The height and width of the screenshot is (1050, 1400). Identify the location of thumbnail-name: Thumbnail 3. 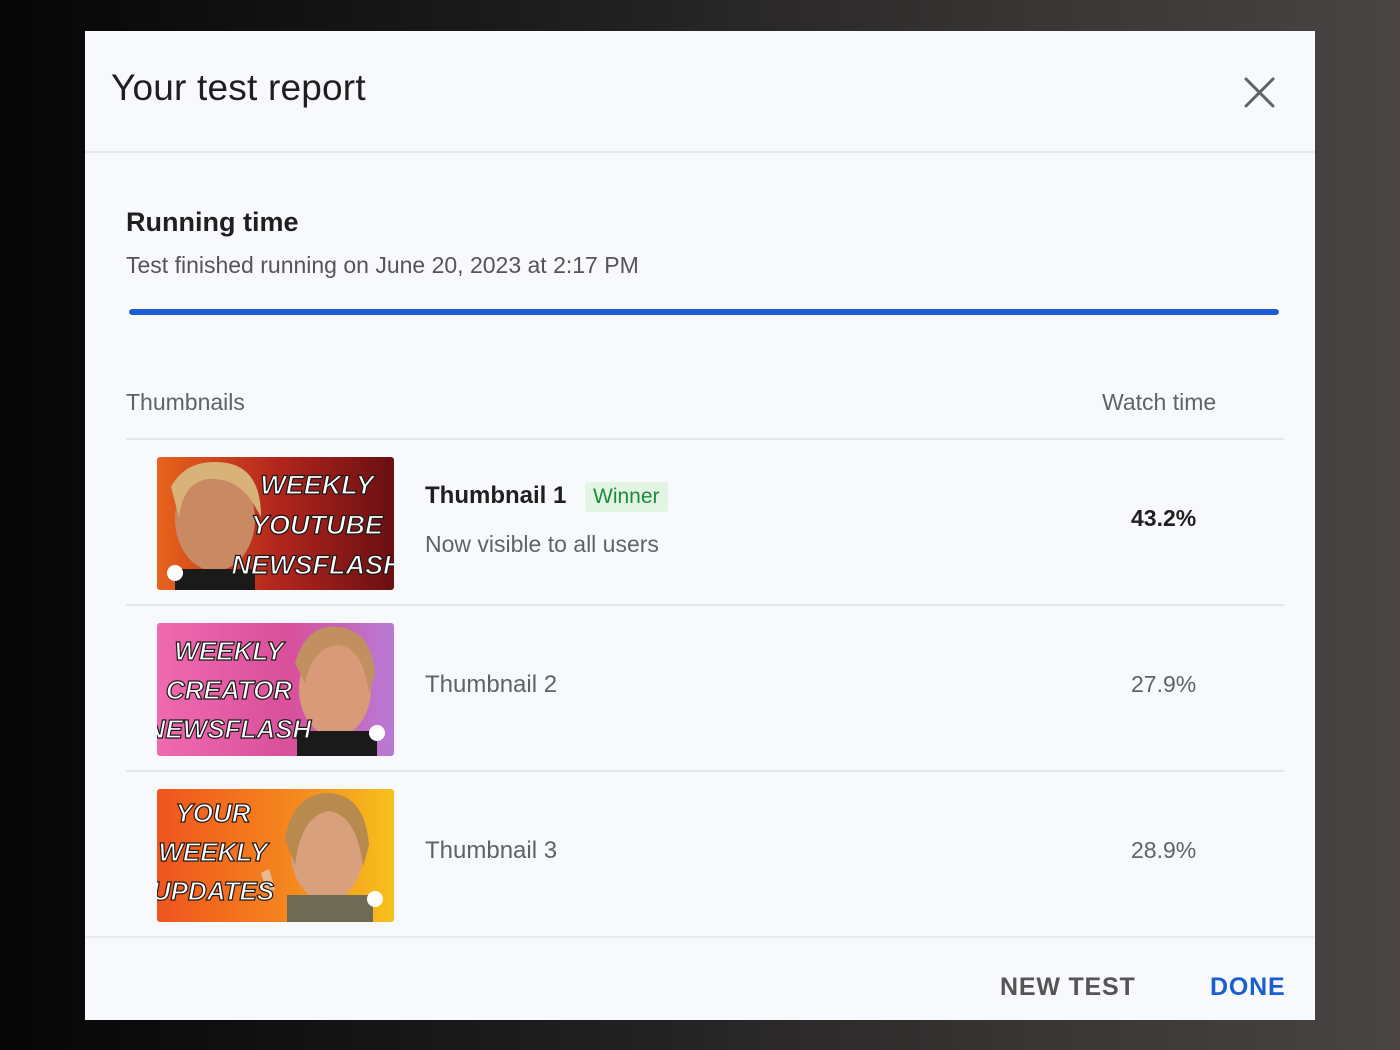
(491, 850).